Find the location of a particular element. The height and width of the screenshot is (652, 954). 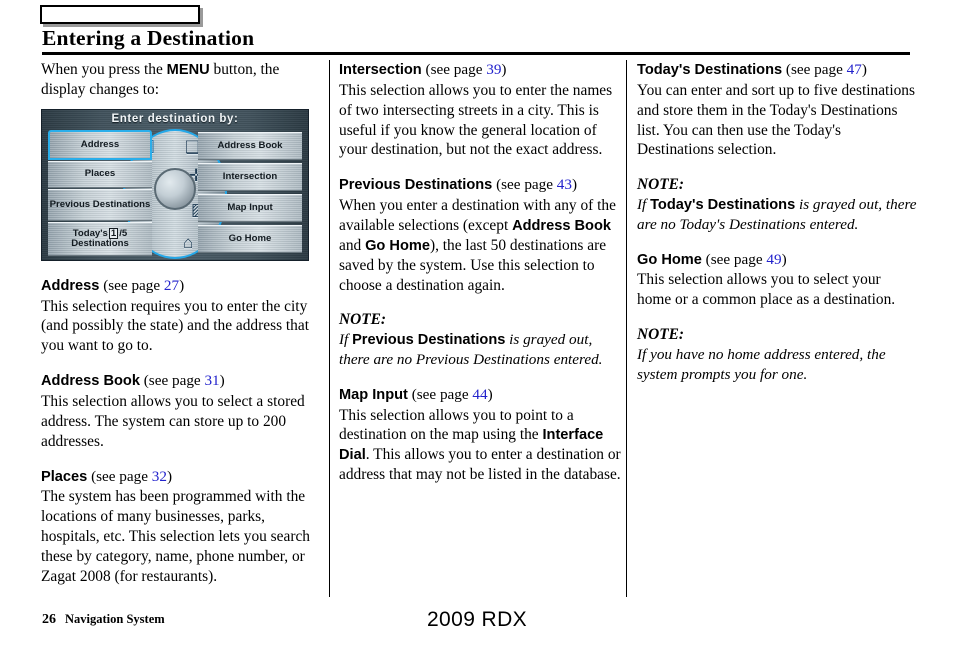

section-heading-places: Places (see page 32) is located at coordinates (181, 477).